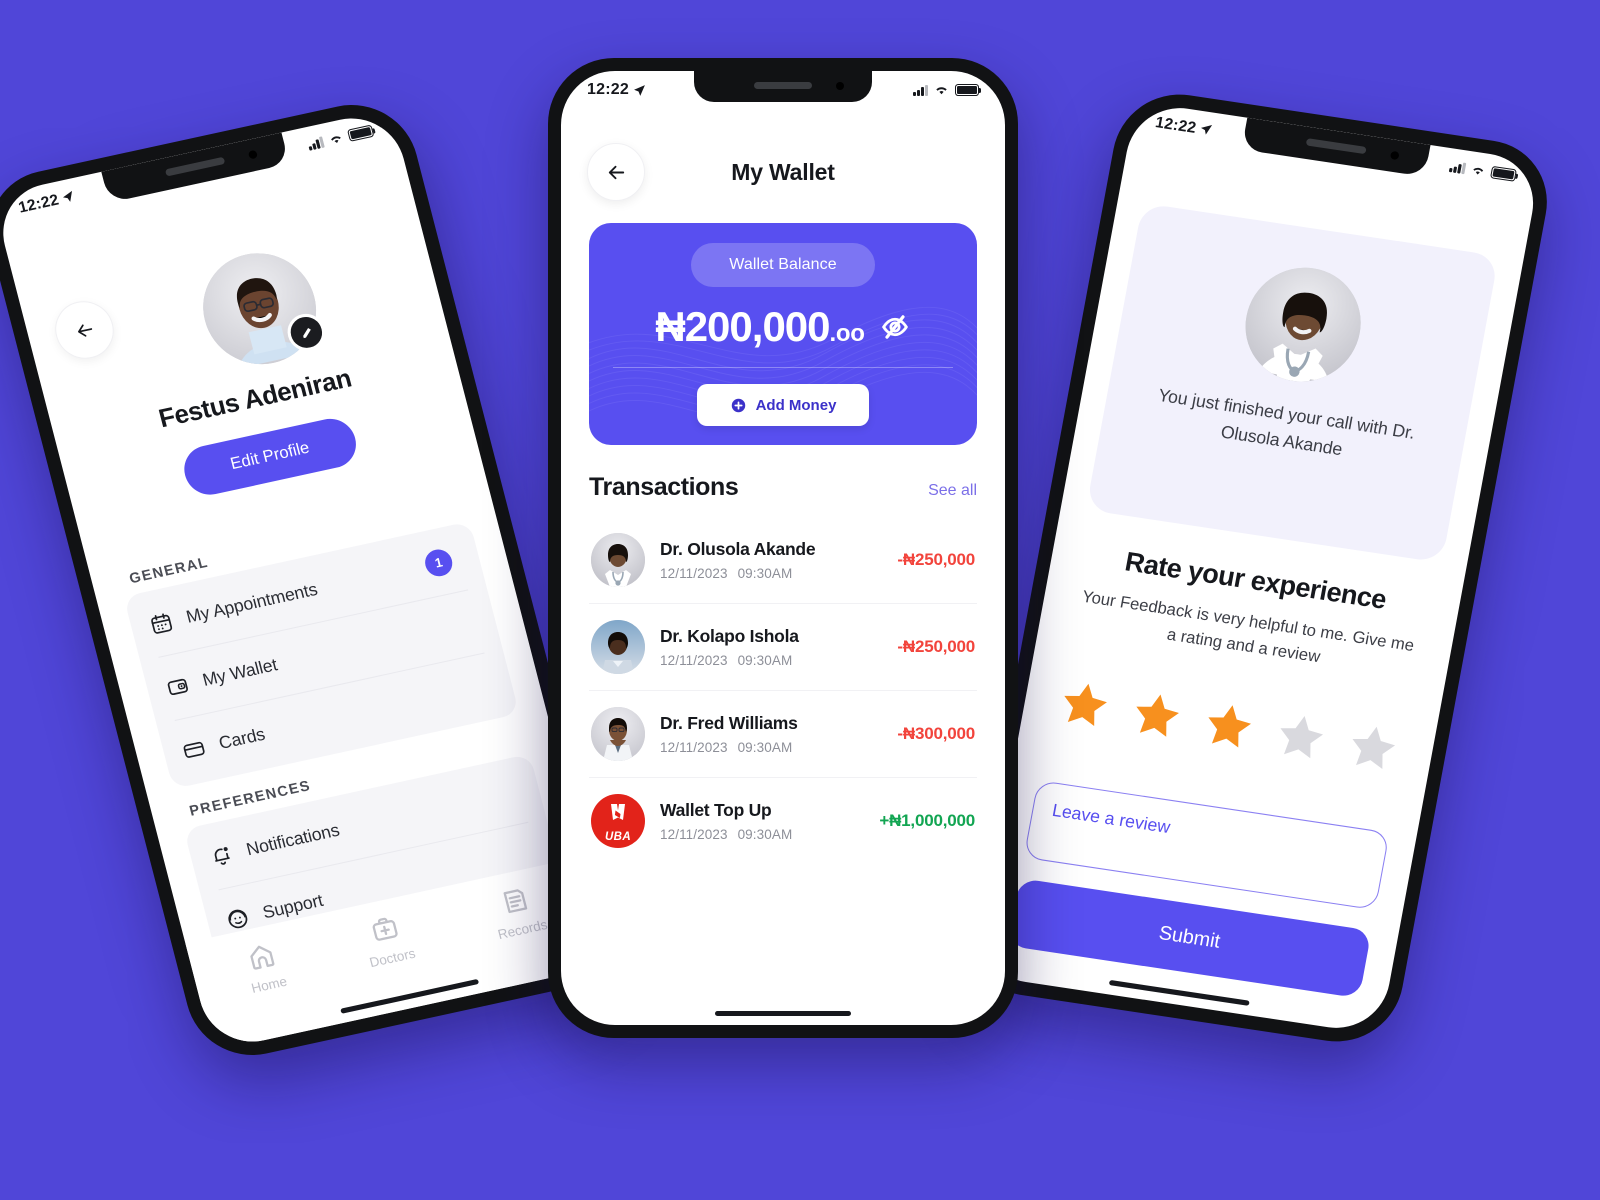 This screenshot has width=1600, height=1200. I want to click on credit-card-icon, so click(194, 749).